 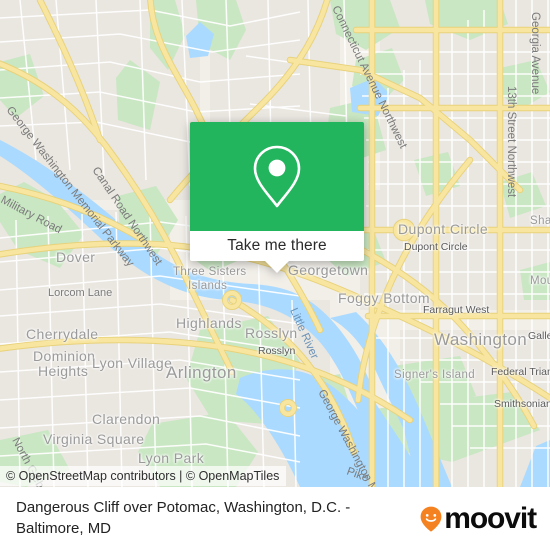 I want to click on moovit-logo: moovit, so click(x=485, y=518).